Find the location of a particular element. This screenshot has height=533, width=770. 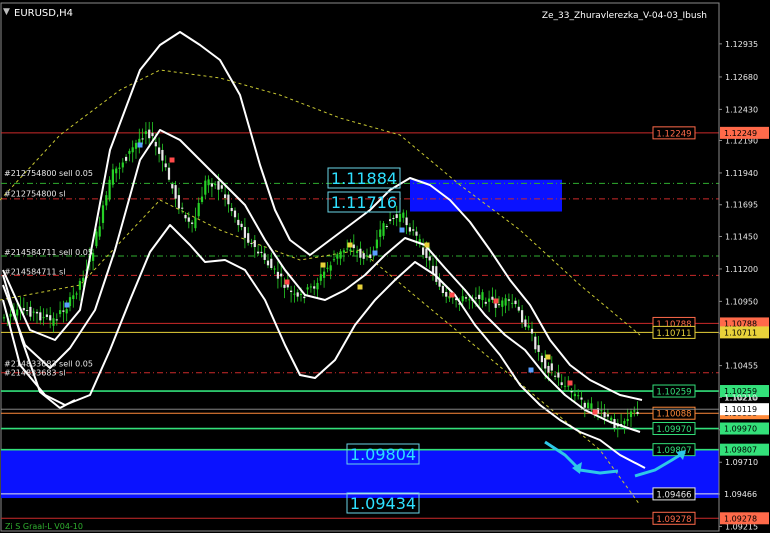

order-label: #212754800 sell 0.05 is located at coordinates (48, 173).